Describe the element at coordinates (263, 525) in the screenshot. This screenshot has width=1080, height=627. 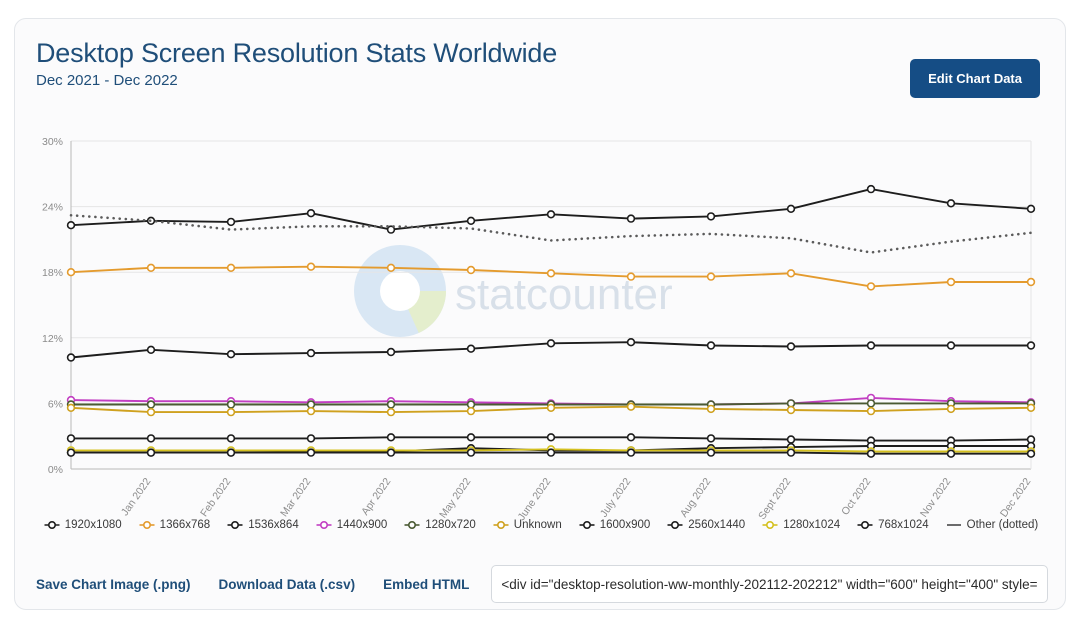
I see `legend-item-1536x864: 1536x864` at that location.